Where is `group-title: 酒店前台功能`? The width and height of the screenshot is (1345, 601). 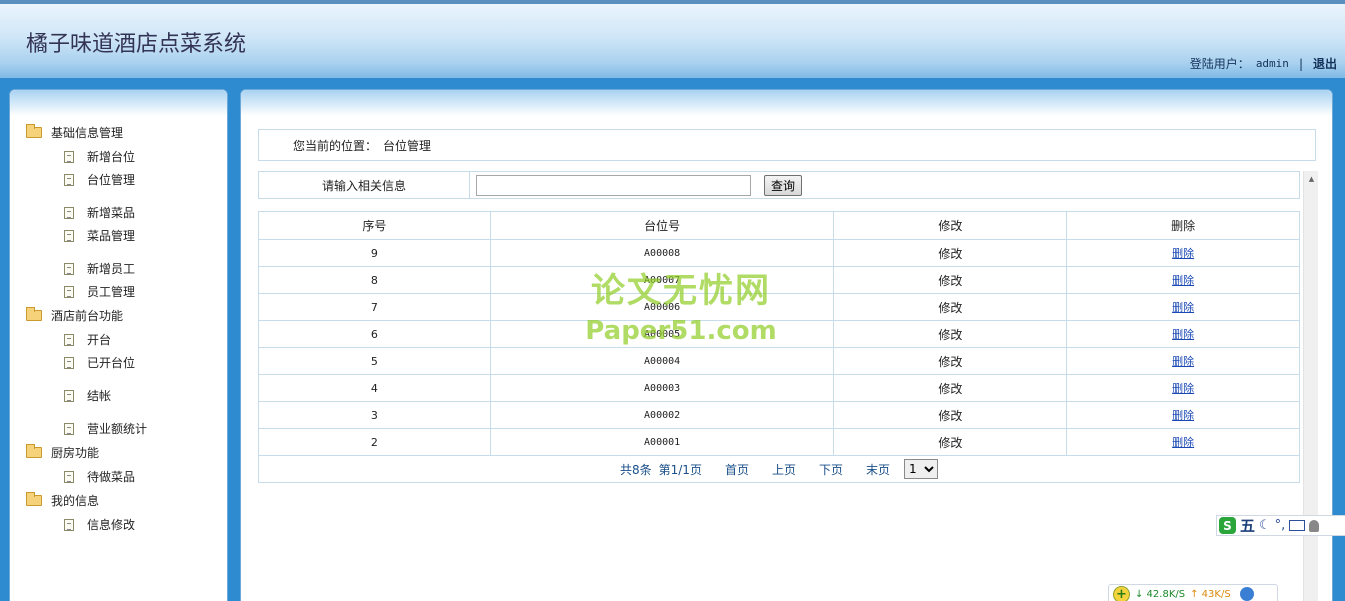
group-title: 酒店前台功能 is located at coordinates (86, 315).